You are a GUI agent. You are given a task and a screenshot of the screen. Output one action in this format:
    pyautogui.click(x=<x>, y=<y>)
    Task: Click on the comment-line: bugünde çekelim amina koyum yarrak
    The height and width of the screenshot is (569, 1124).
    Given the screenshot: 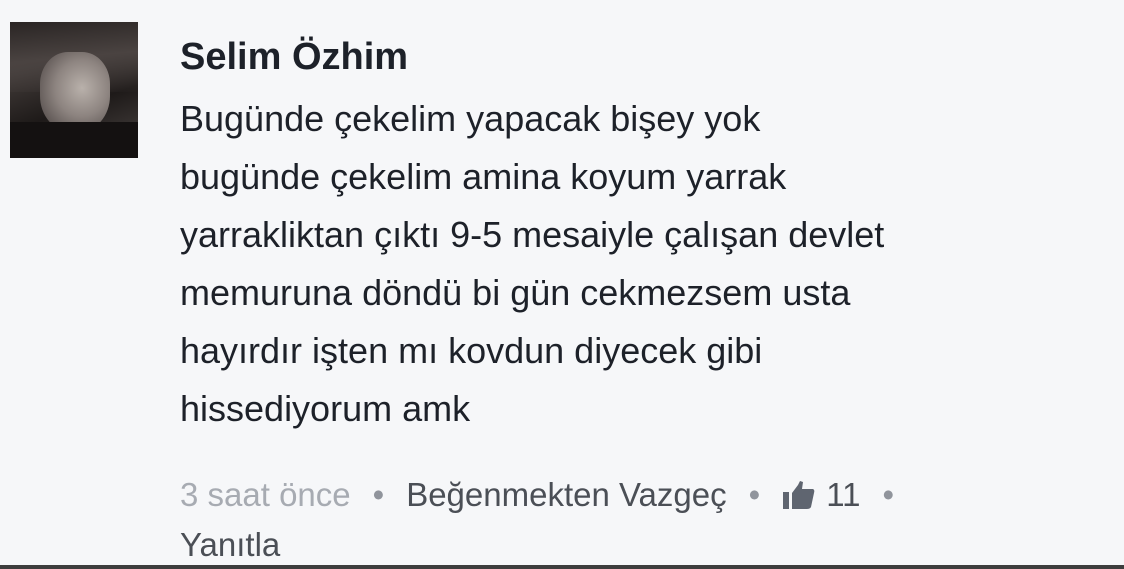 What is the action you would take?
    pyautogui.click(x=483, y=176)
    